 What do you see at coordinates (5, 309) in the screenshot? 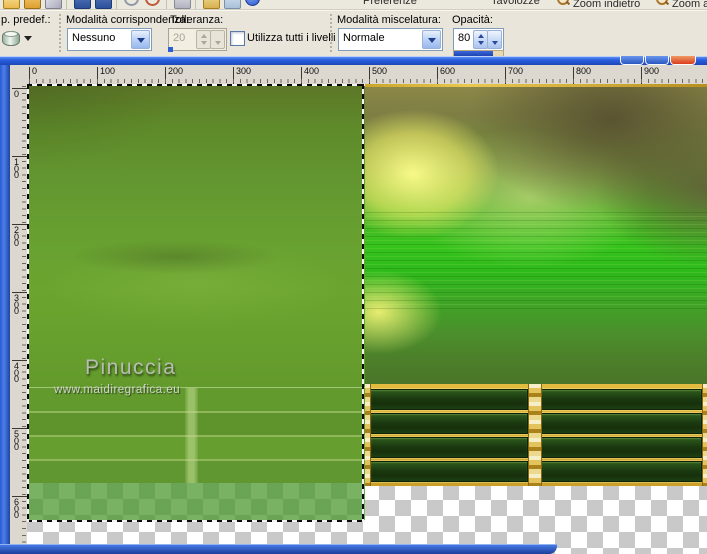
I see `window-border-left` at bounding box center [5, 309].